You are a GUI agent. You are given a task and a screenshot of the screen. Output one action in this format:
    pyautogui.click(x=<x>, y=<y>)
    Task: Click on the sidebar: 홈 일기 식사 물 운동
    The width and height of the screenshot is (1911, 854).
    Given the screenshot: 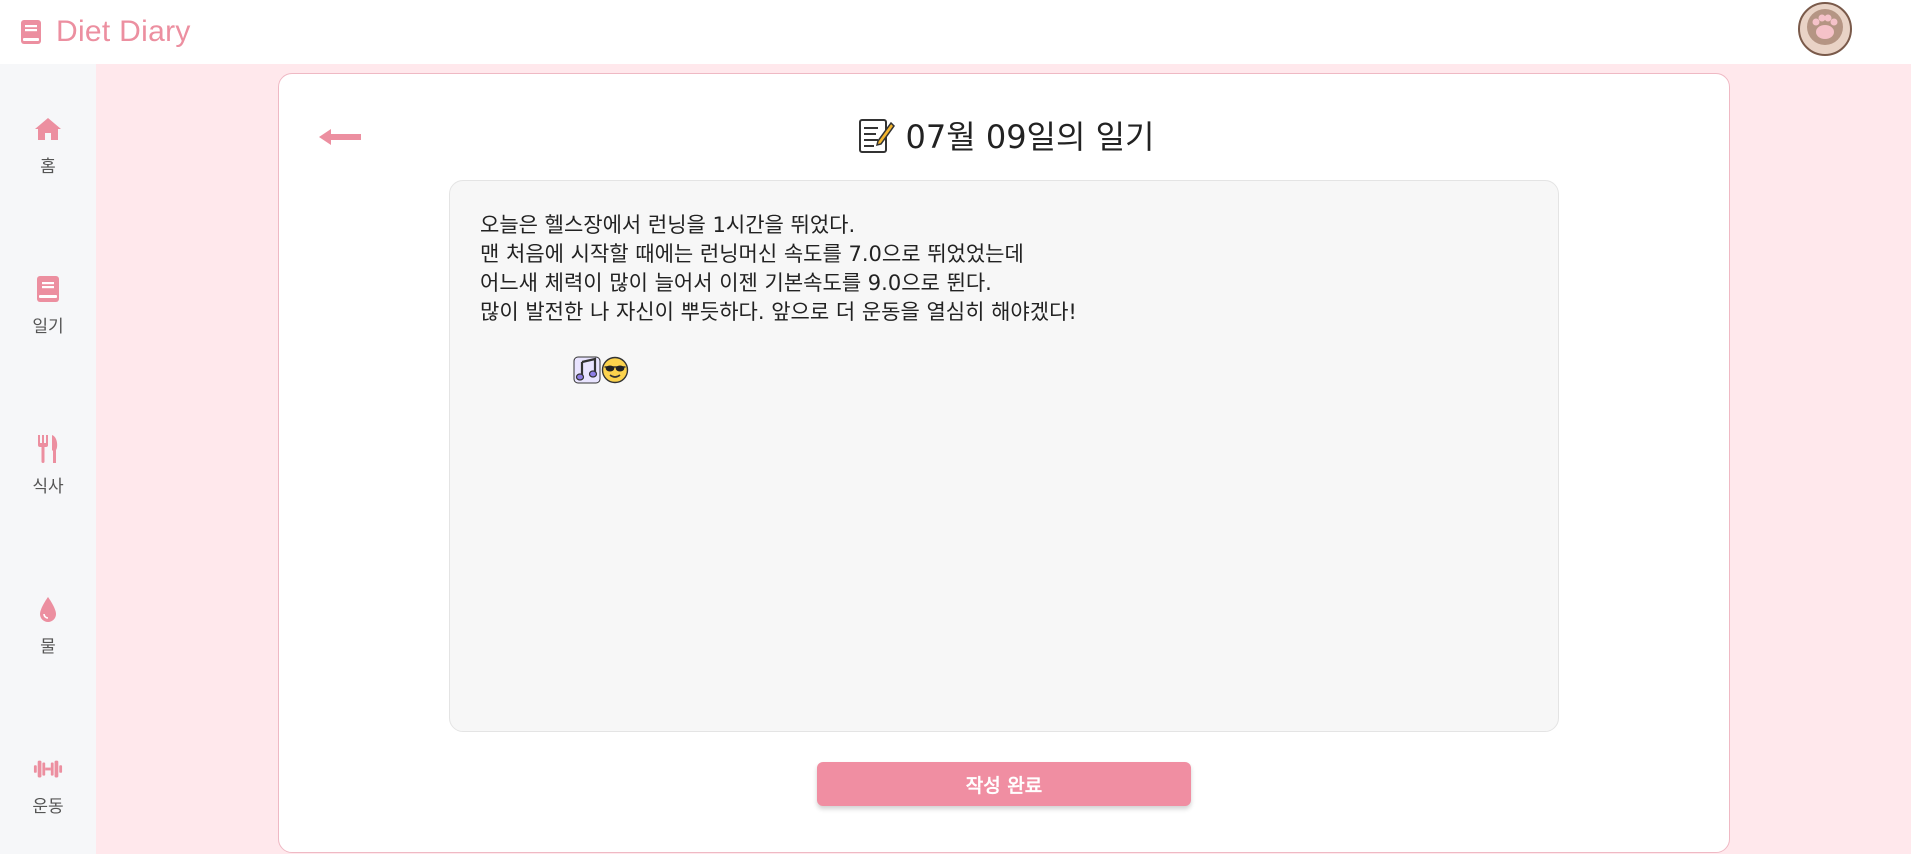 What is the action you would take?
    pyautogui.click(x=48, y=459)
    